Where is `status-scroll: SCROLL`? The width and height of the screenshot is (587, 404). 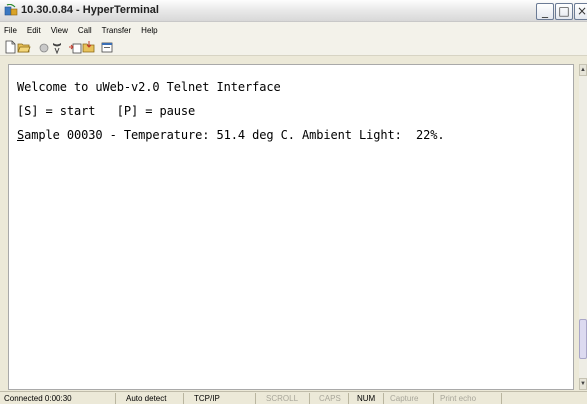
status-scroll: SCROLL is located at coordinates (286, 398).